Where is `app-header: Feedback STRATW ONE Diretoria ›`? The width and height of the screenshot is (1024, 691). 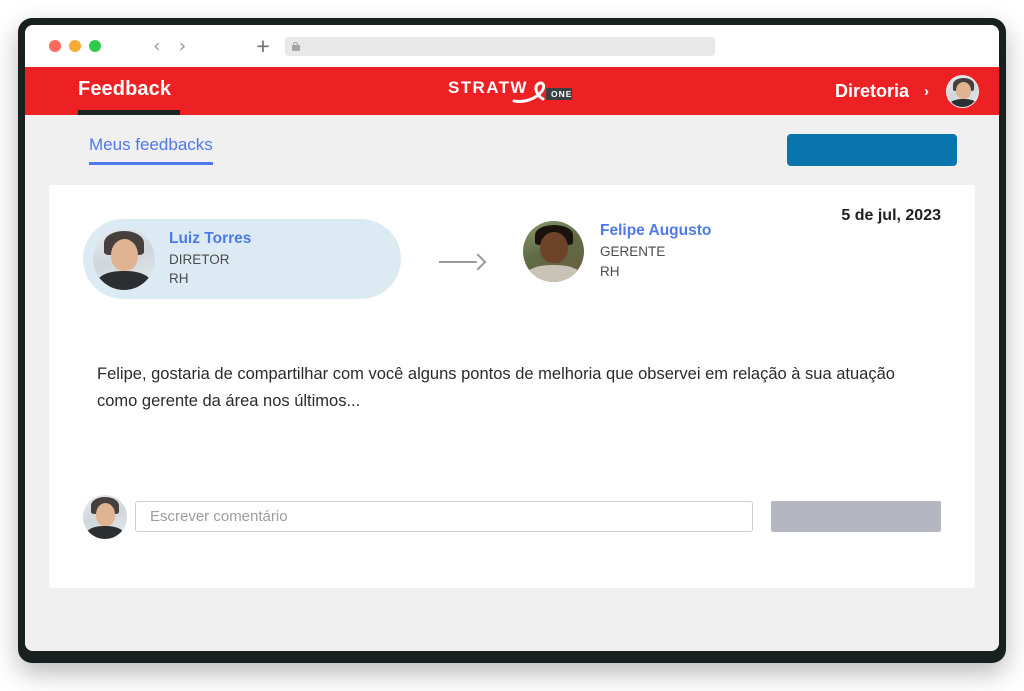
app-header: Feedback STRATW ONE Diretoria › is located at coordinates (512, 91).